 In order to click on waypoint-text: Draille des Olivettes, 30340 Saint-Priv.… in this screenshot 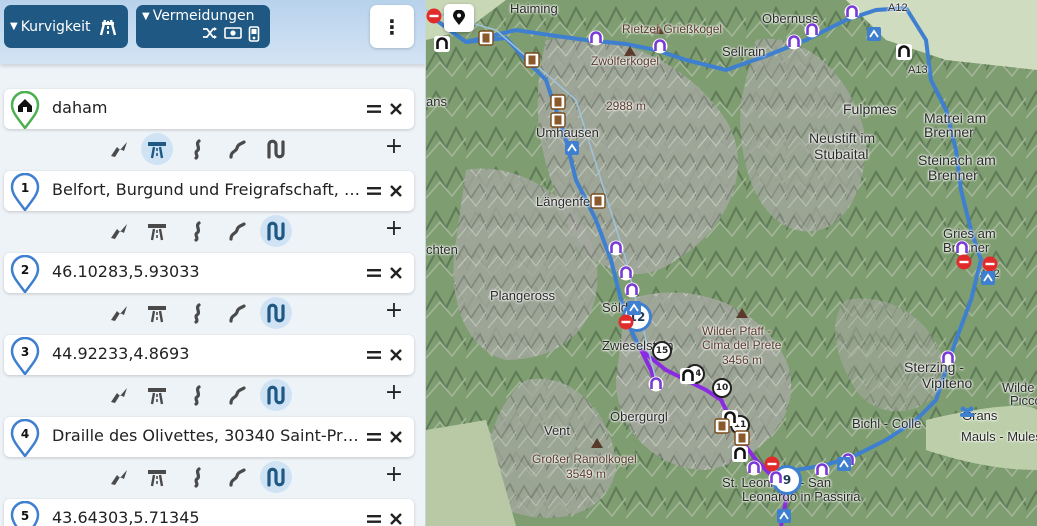, I will do `click(207, 437)`.